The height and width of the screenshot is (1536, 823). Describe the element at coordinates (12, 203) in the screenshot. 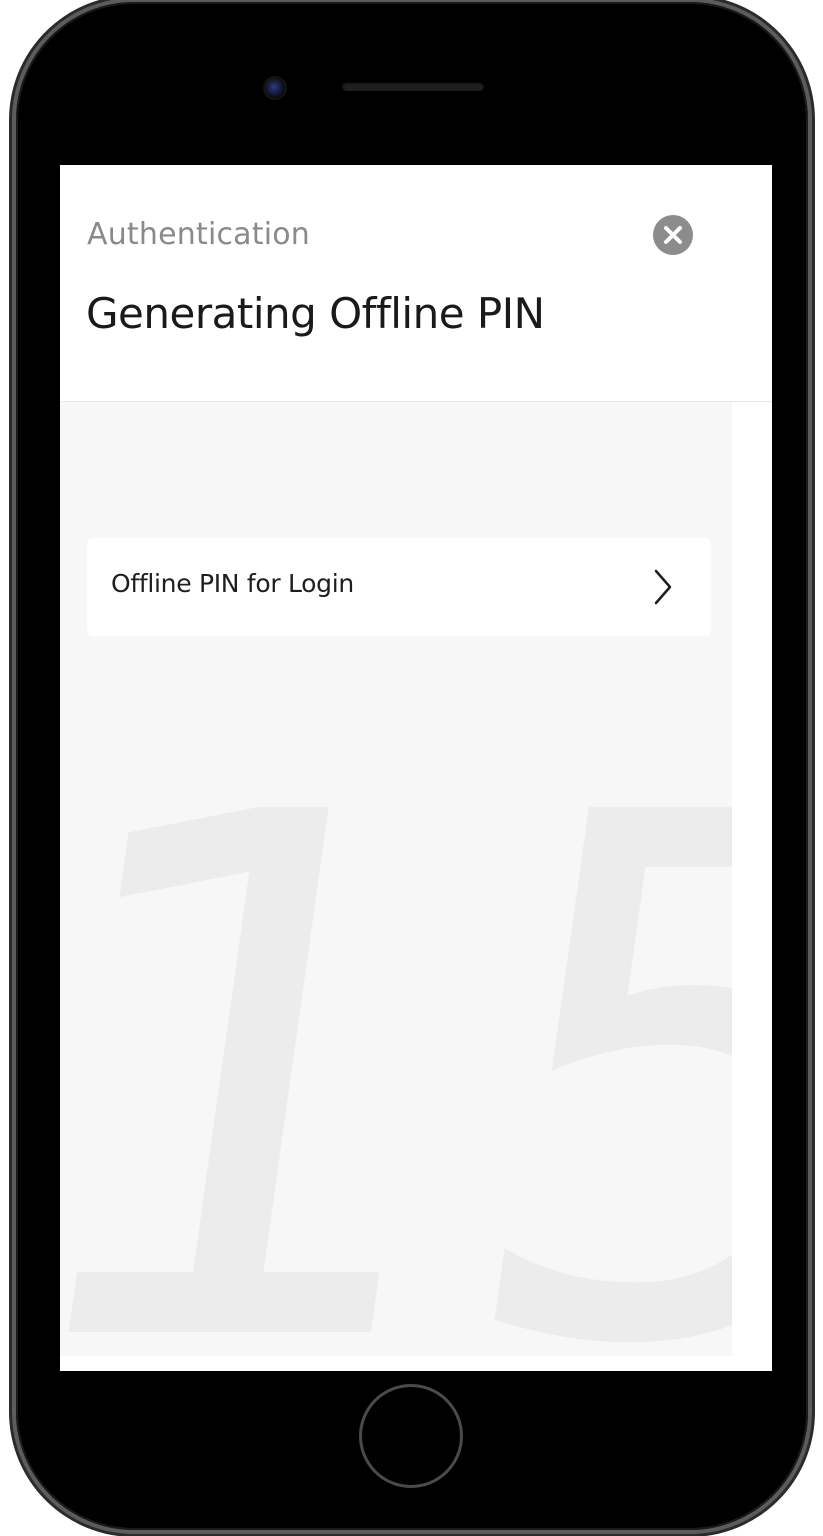

I see `mute-switch` at that location.